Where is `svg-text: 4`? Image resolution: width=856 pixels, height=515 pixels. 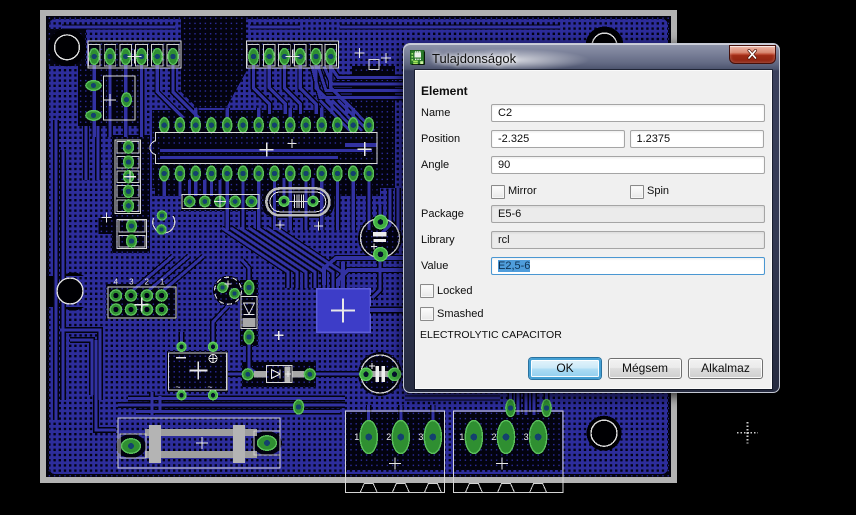 svg-text: 4 is located at coordinates (116, 282).